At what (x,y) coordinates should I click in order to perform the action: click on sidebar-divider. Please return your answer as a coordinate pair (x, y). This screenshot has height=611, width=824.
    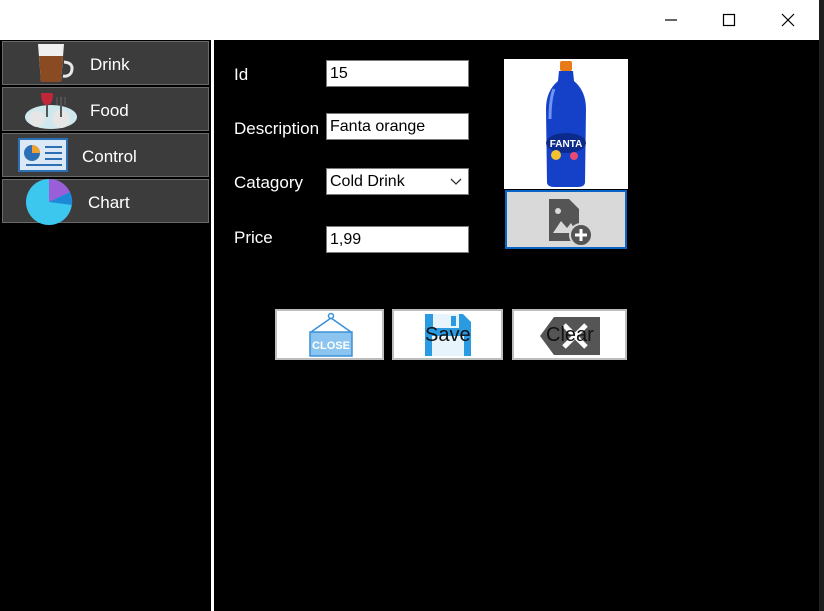
    Looking at the image, I should click on (212, 325).